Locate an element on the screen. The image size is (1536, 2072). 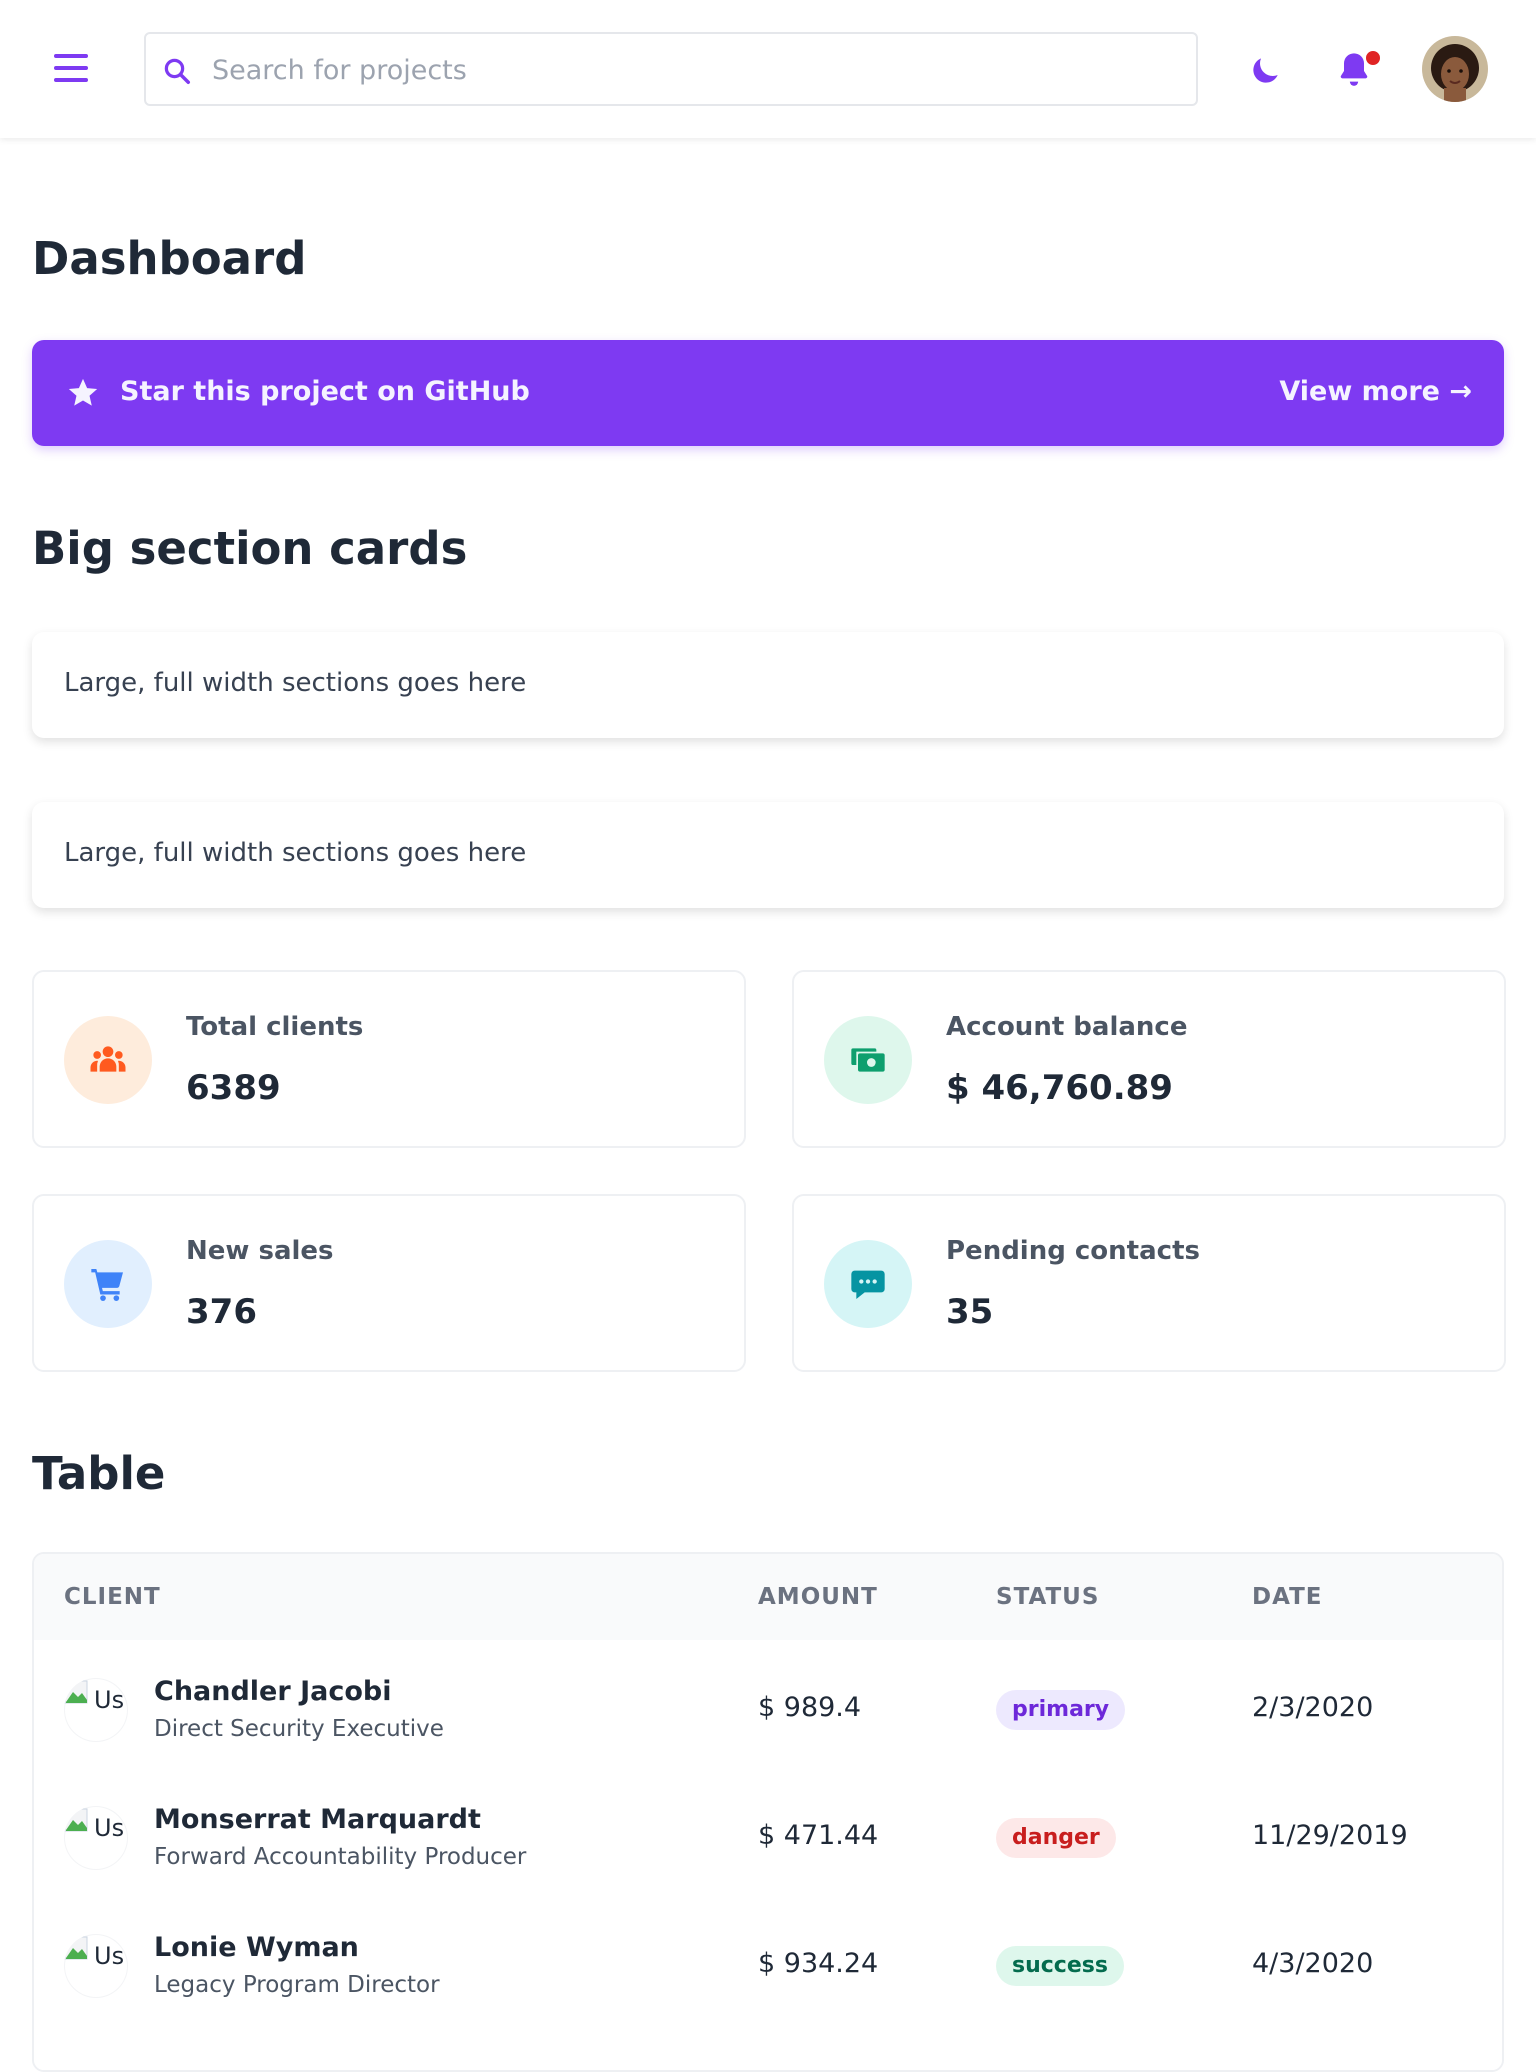
column-header-client: CLIENT is located at coordinates (112, 1597).